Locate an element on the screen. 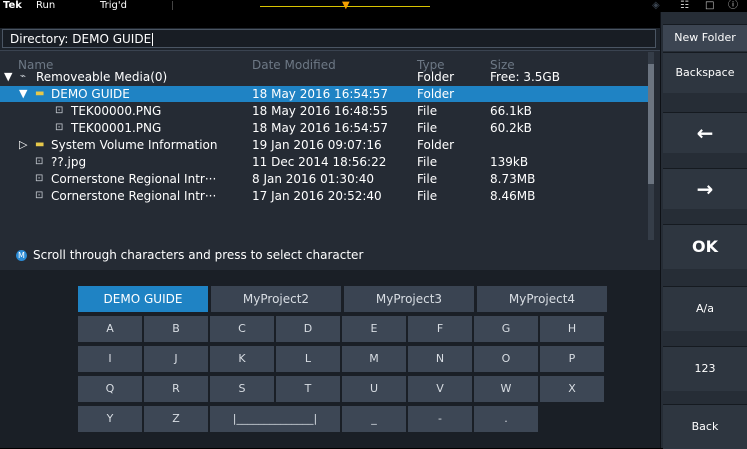  numeric-button: 123 is located at coordinates (705, 368).